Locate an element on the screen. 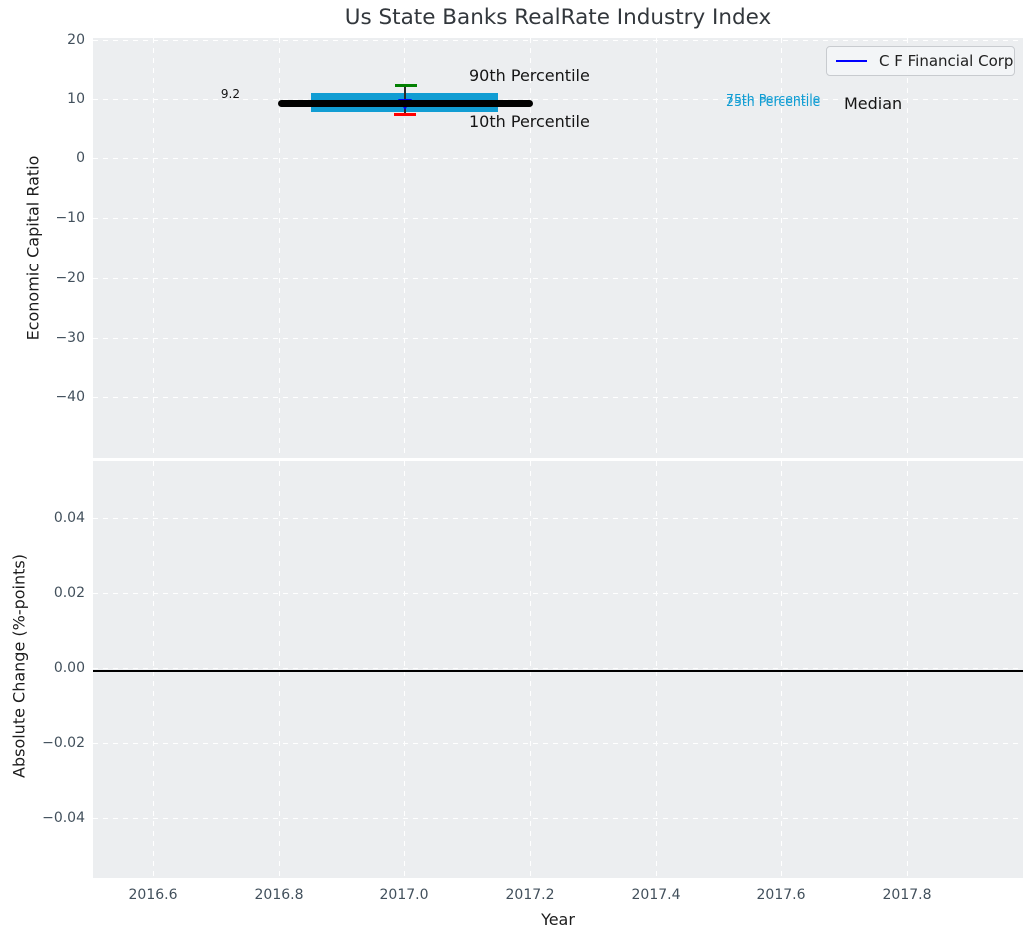 This screenshot has width=1034, height=942. median-text-label: Median is located at coordinates (873, 103).